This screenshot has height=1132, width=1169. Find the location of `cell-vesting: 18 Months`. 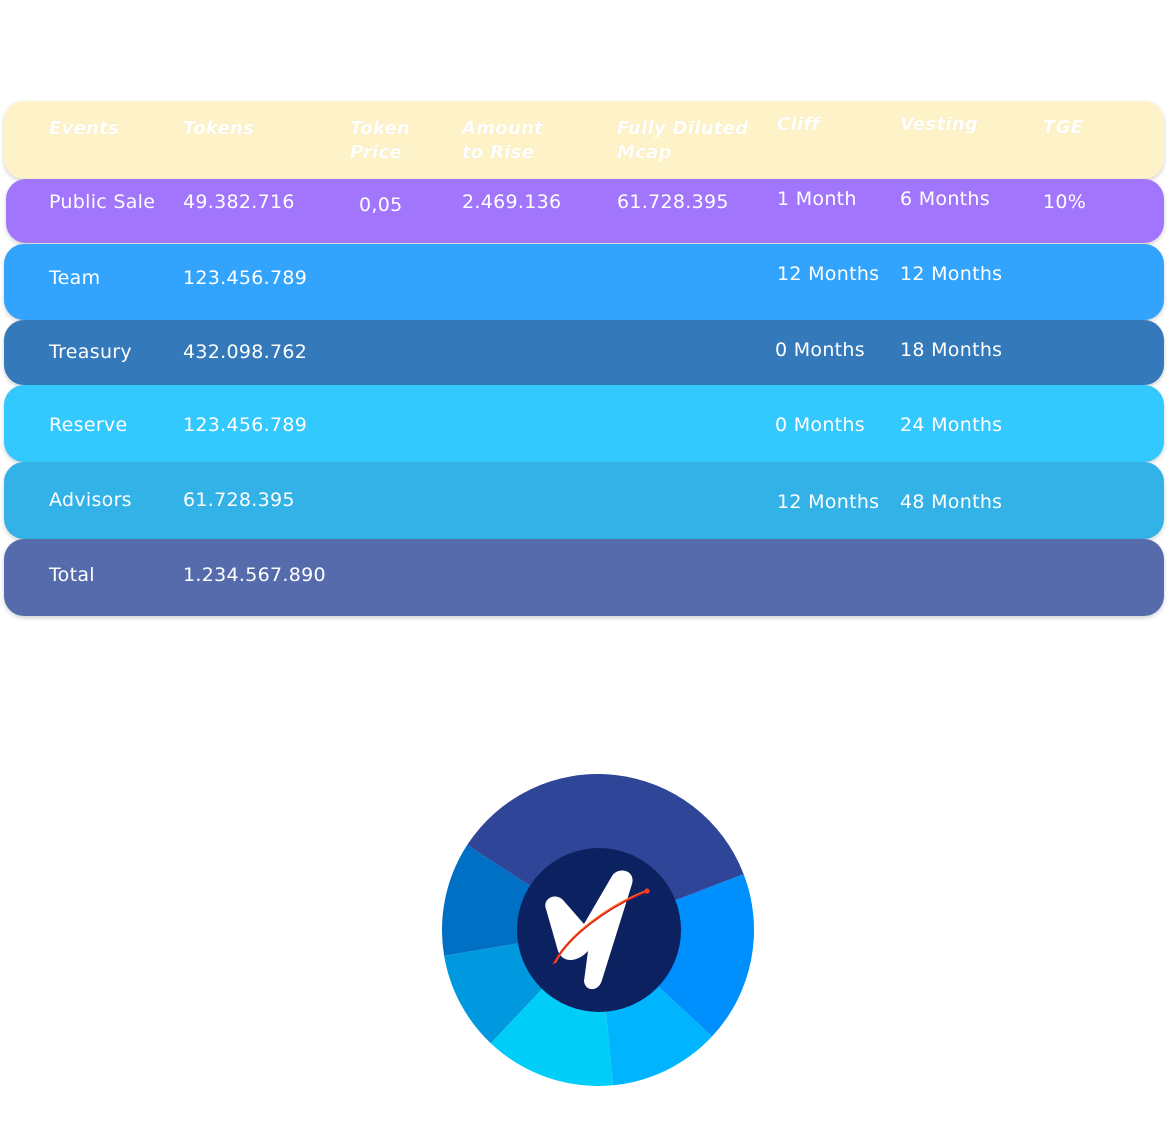

cell-vesting: 18 Months is located at coordinates (951, 350).